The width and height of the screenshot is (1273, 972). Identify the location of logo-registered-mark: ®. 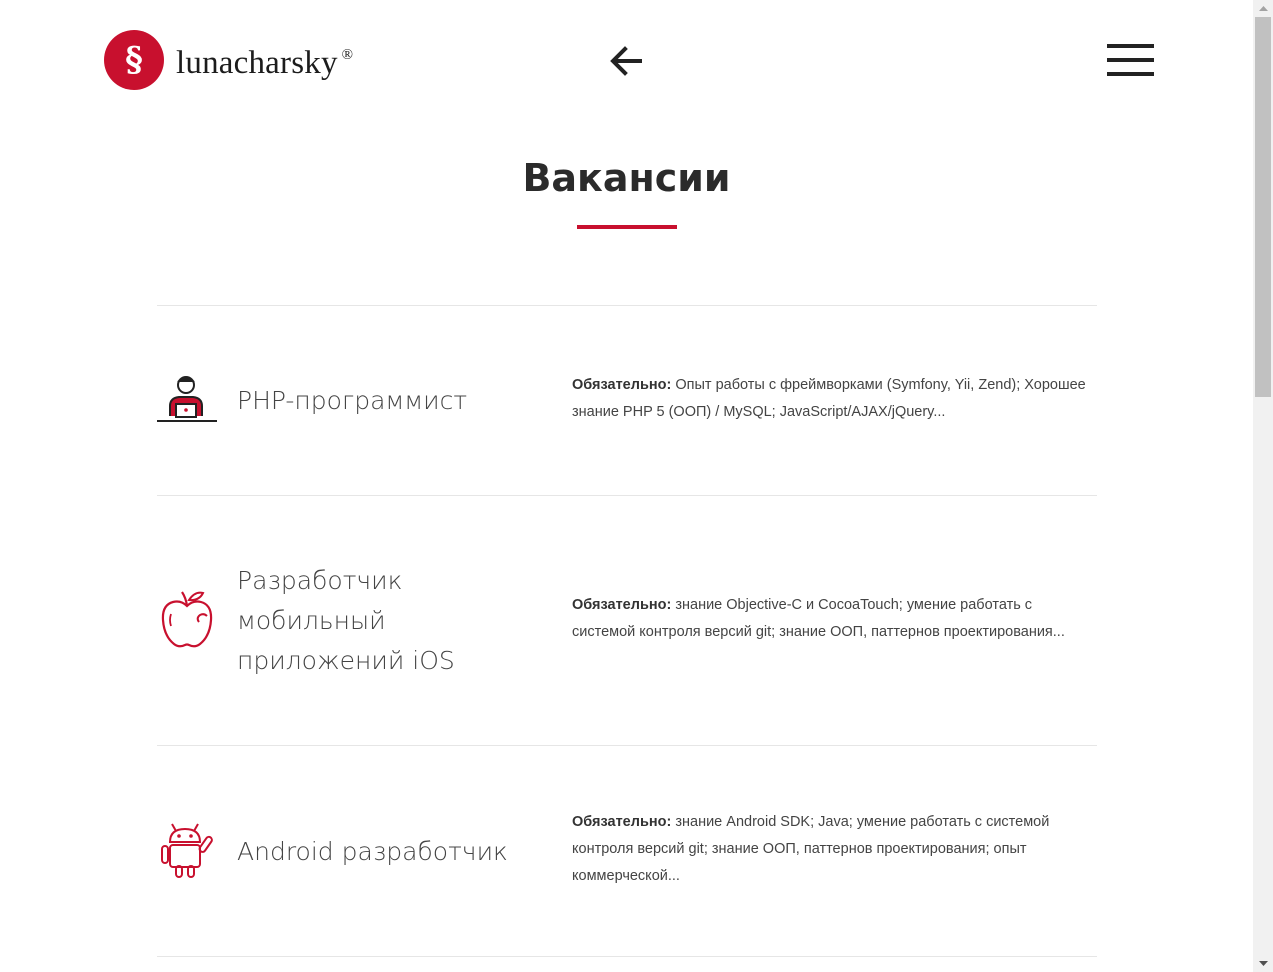
(347, 54).